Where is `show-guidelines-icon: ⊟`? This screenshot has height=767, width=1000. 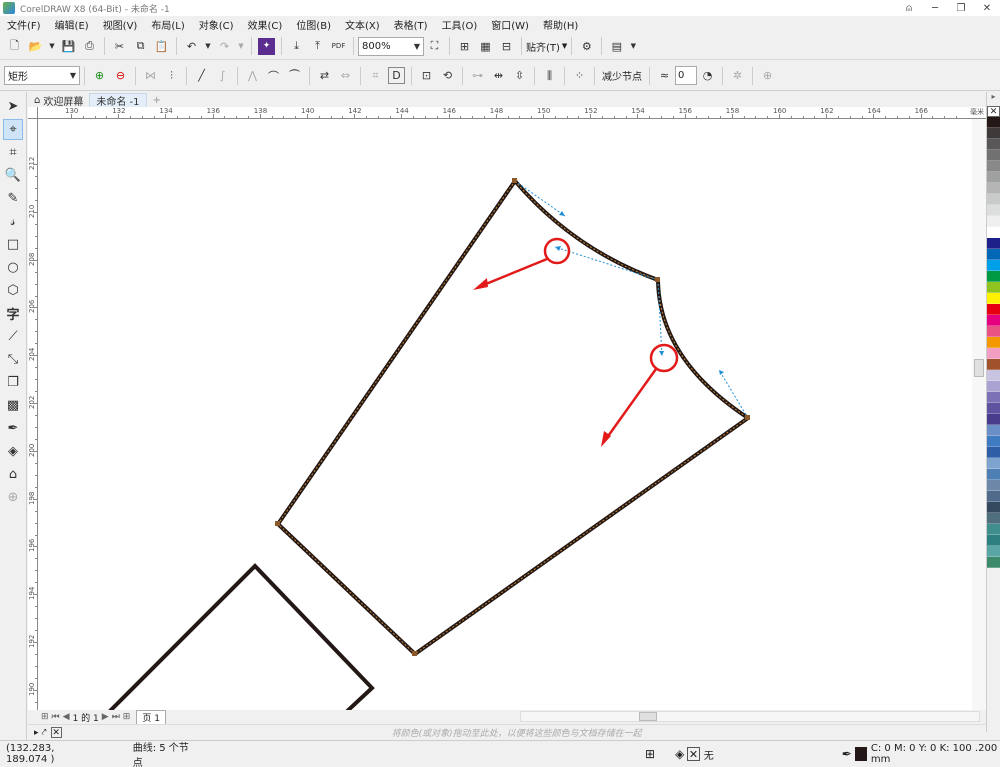
show-guidelines-icon: ⊟ is located at coordinates (506, 46).